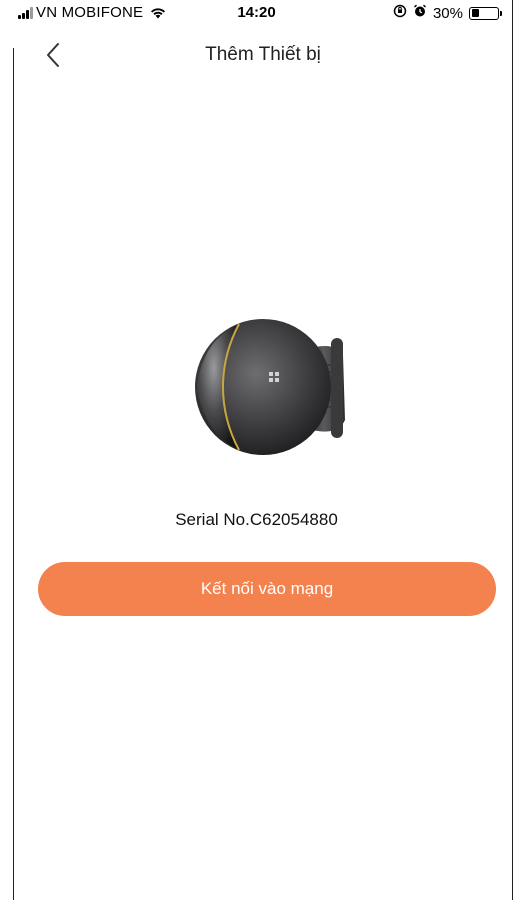 This screenshot has height=900, width=513. What do you see at coordinates (475, 13) in the screenshot?
I see `battery-level` at bounding box center [475, 13].